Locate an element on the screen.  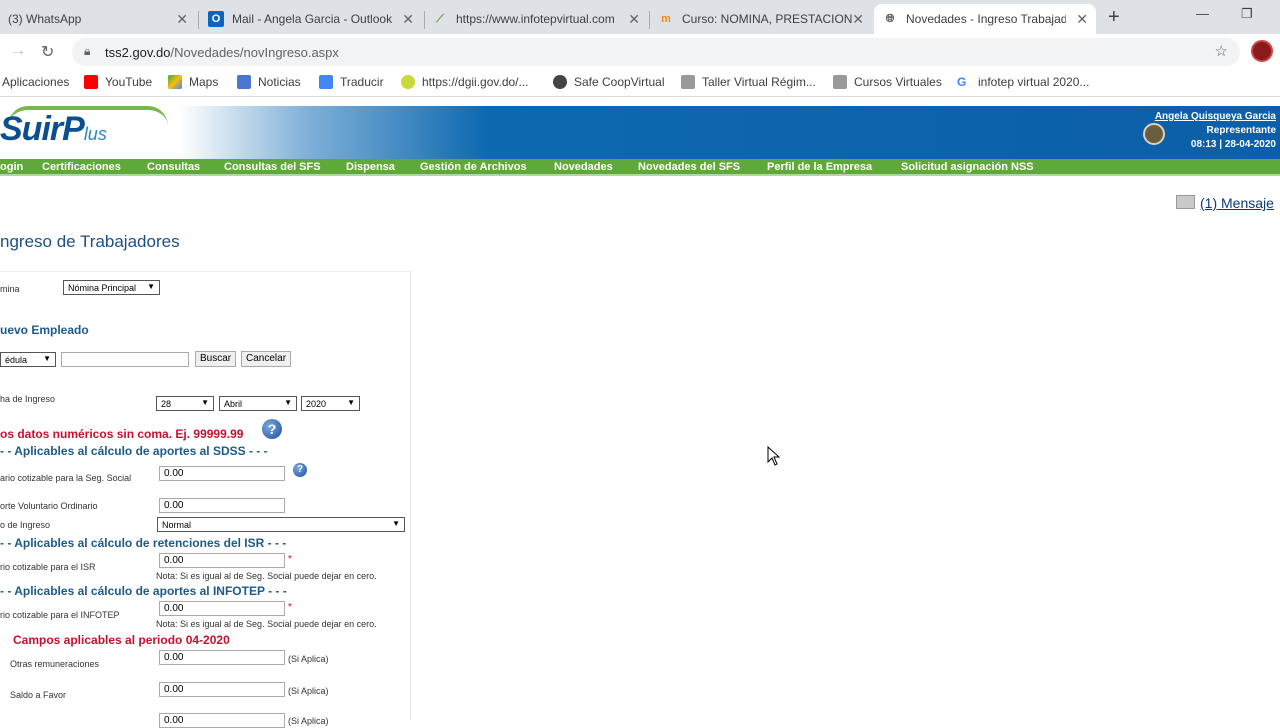
bookmark-star-icon: ☆ is located at coordinates (1221, 51).